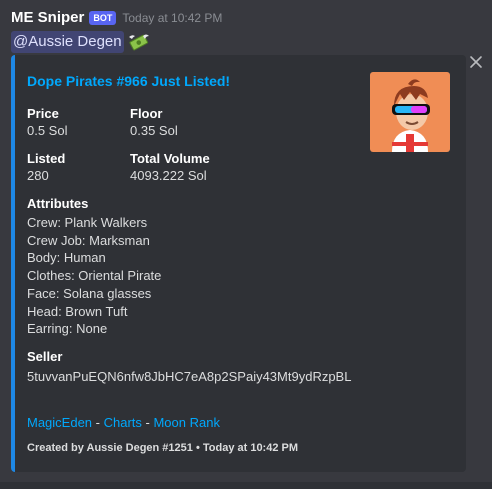  Describe the element at coordinates (168, 175) in the screenshot. I see `field-total-volume-value: 4093.222 Sol` at that location.